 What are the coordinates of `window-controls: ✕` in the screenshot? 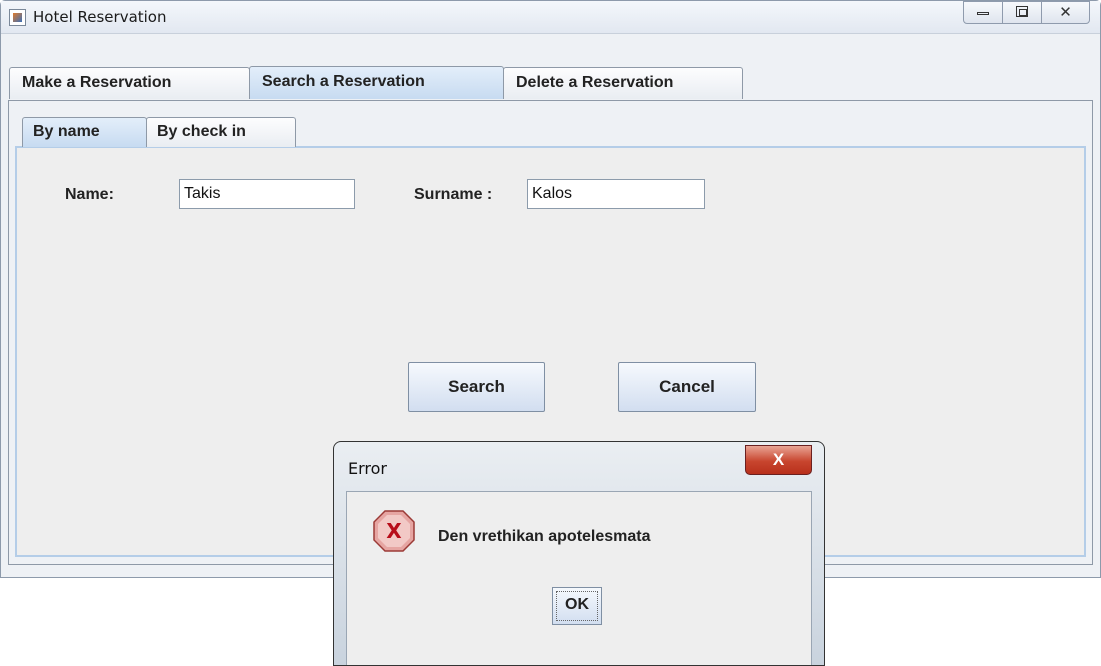 It's located at (1026, 15).